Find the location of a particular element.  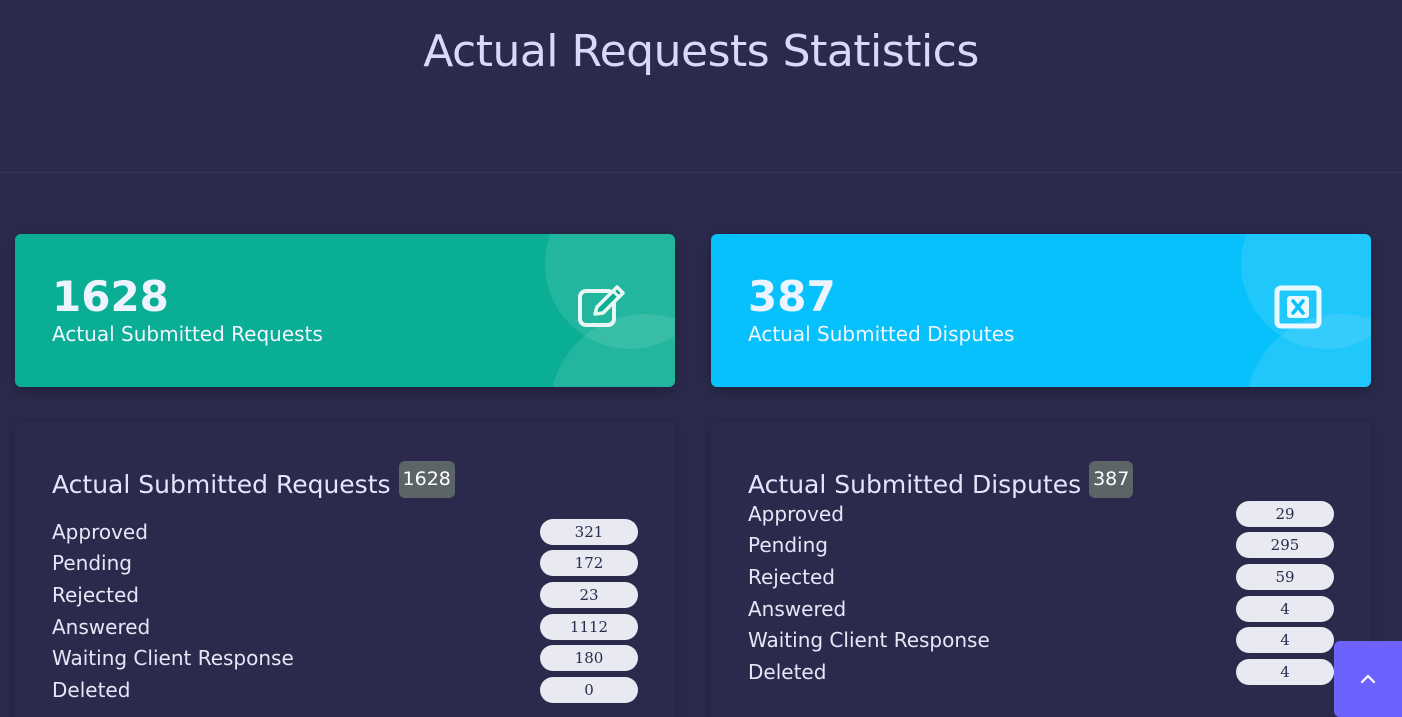

list-item: Deleted 0 is located at coordinates (345, 690).